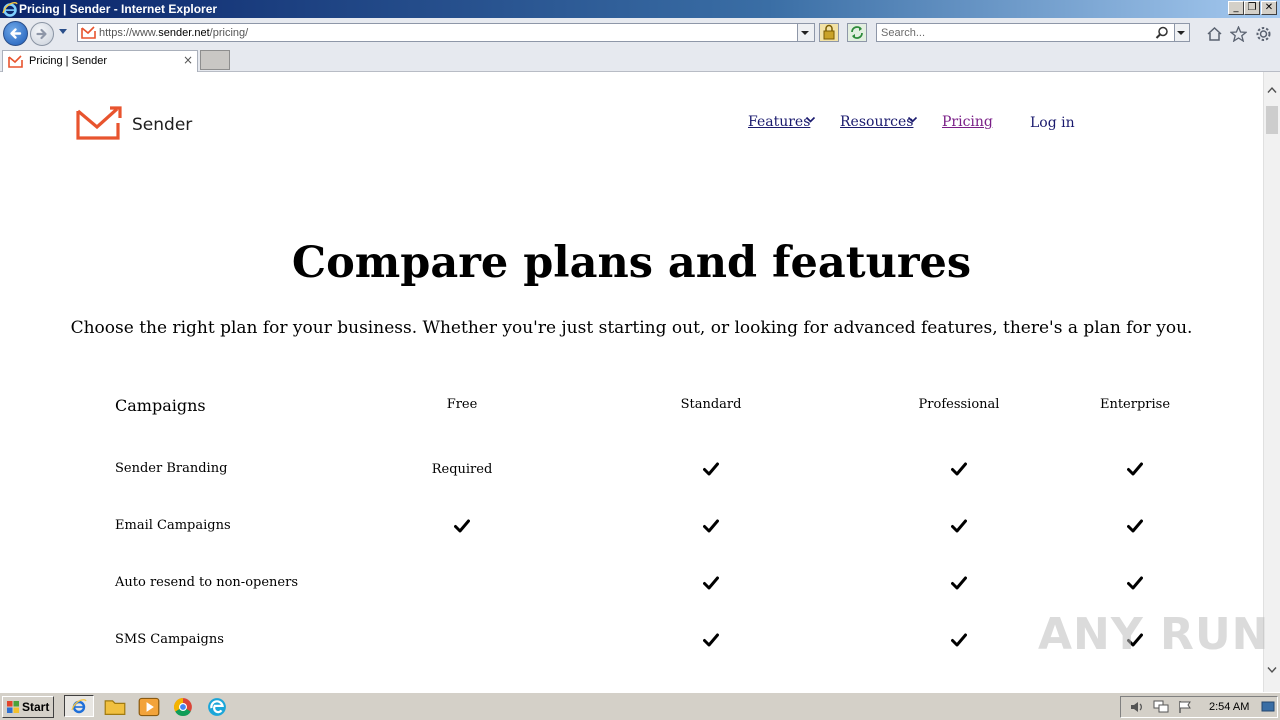  Describe the element at coordinates (462, 469) in the screenshot. I see `free-plan-value: Required` at that location.